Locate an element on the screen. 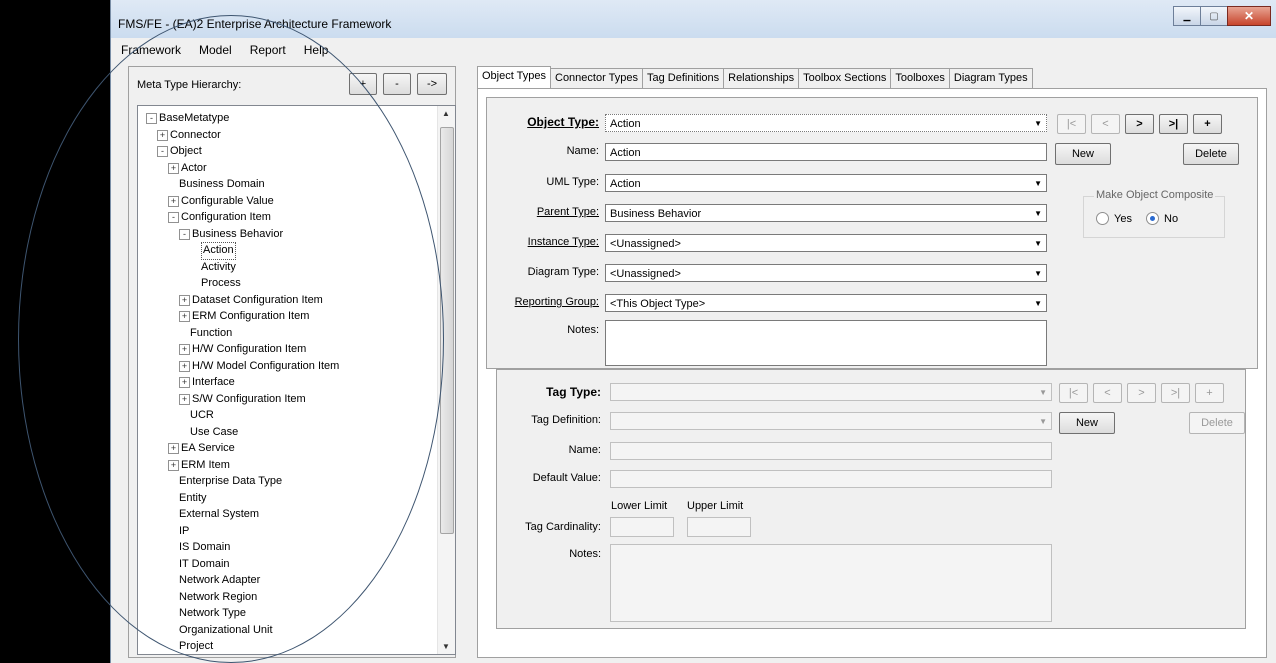 The width and height of the screenshot is (1276, 663). add-type-button: + is located at coordinates (363, 84).